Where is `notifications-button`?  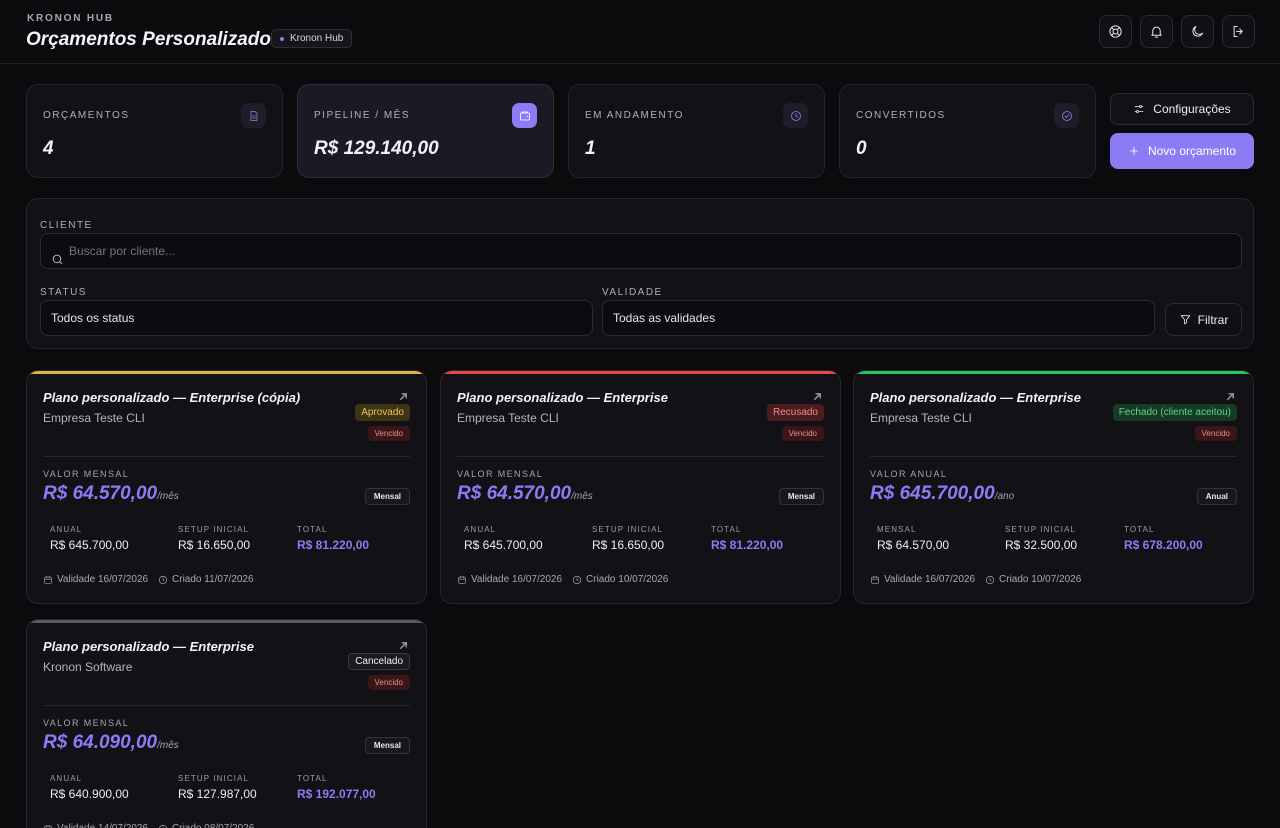 notifications-button is located at coordinates (1156, 31).